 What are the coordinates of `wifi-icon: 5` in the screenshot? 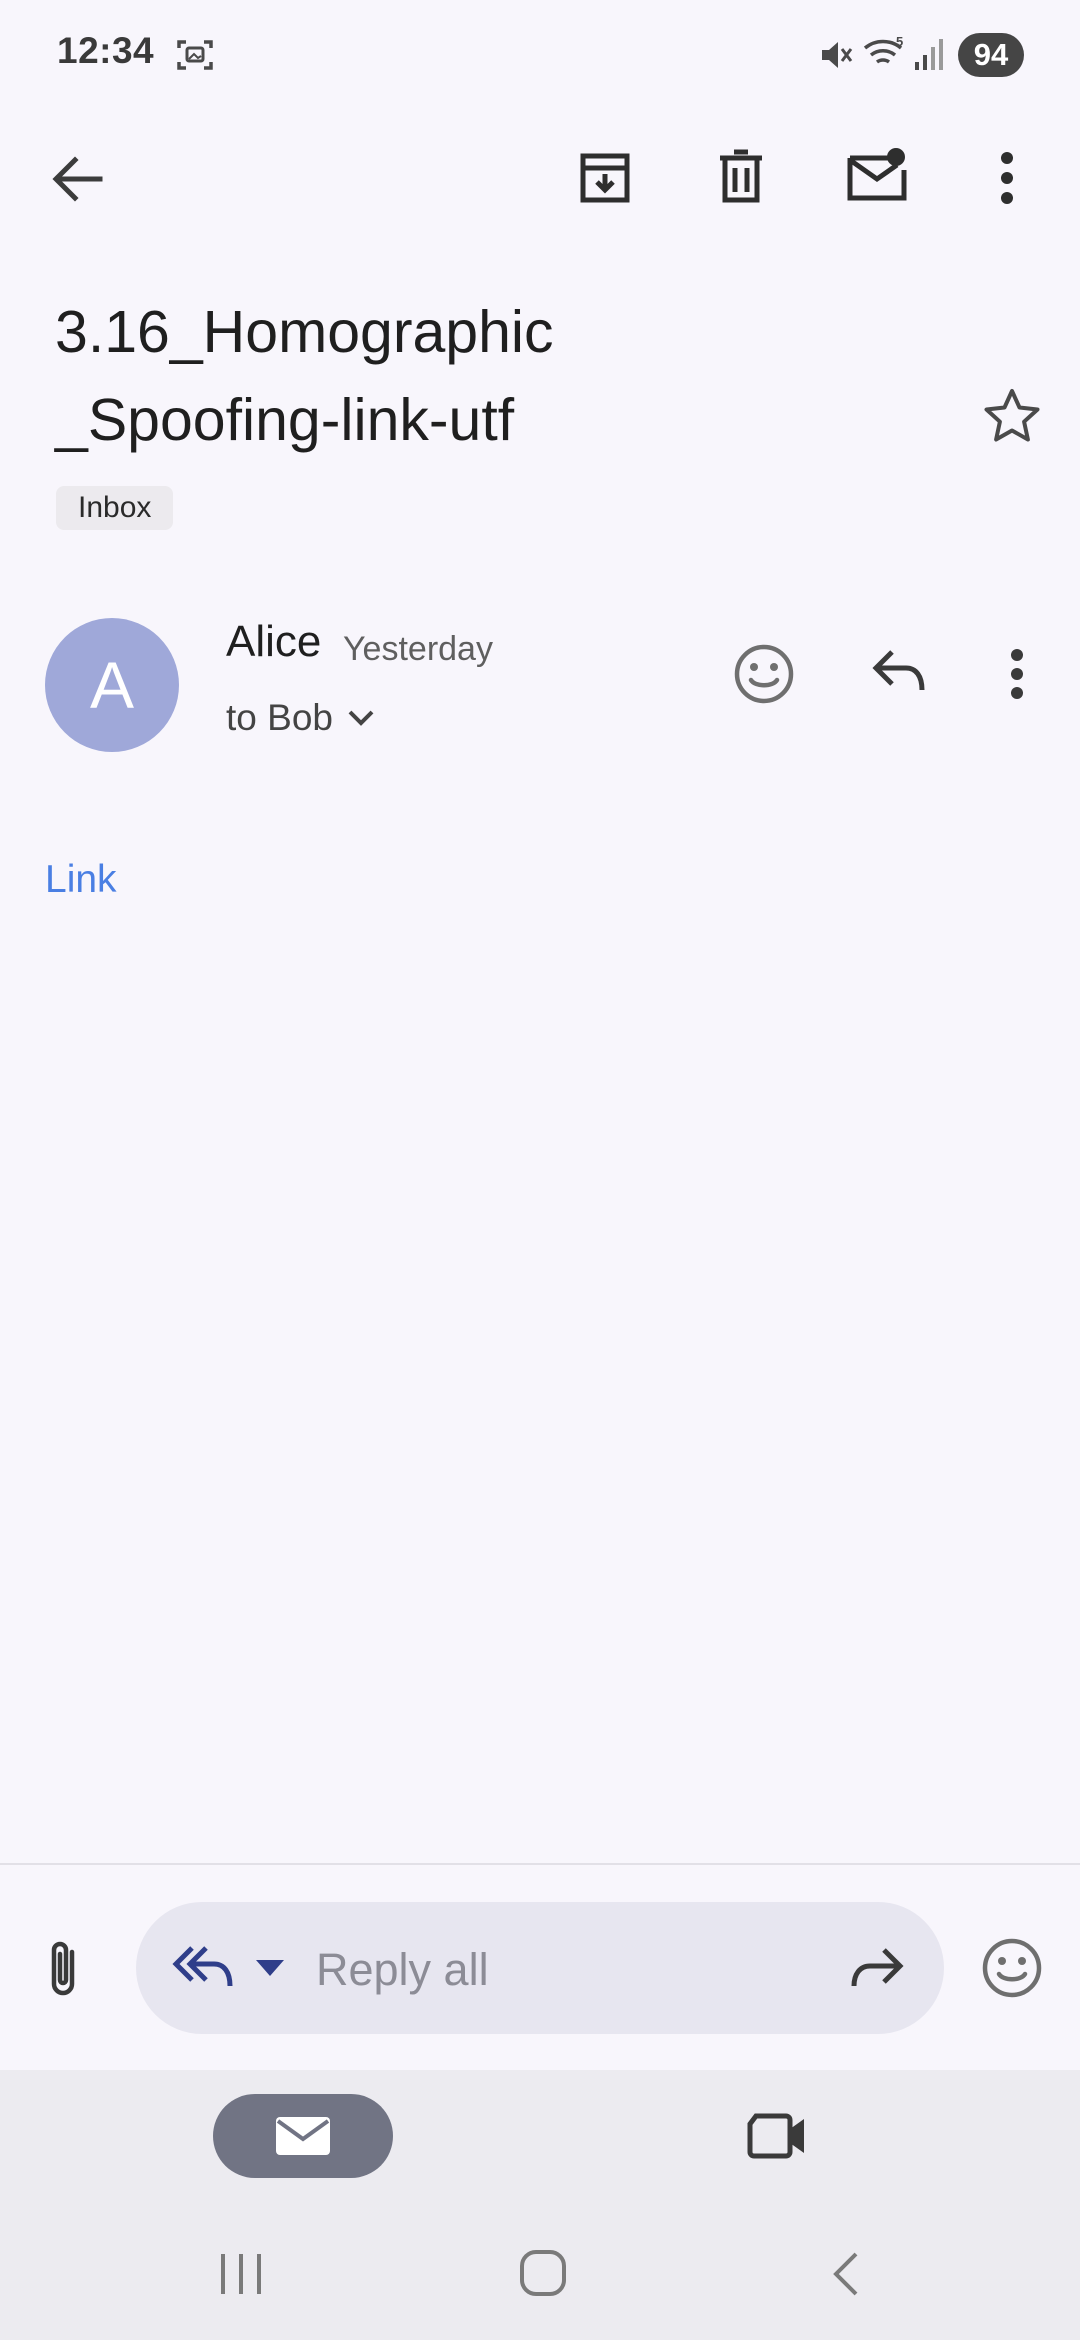 It's located at (883, 49).